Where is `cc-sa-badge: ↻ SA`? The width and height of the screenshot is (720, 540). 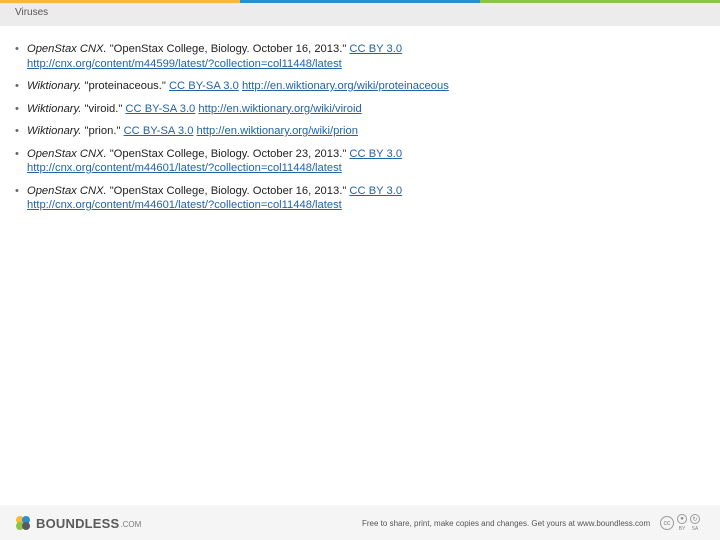
cc-sa-badge: ↻ SA is located at coordinates (695, 523).